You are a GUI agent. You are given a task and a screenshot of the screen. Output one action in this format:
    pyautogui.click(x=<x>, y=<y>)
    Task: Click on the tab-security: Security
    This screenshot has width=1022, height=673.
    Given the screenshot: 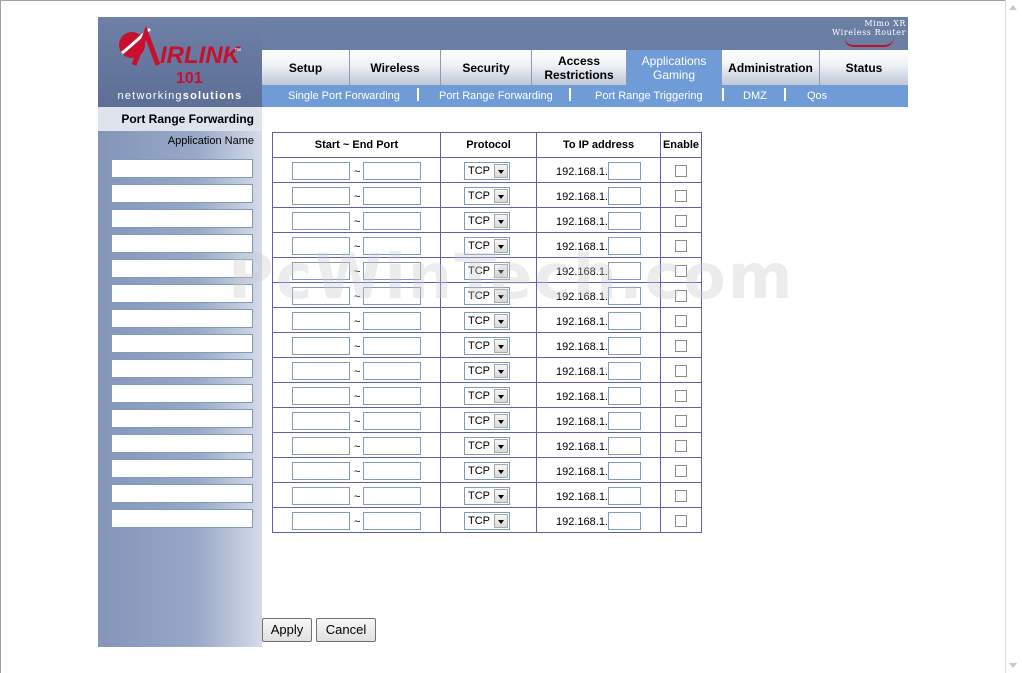 What is the action you would take?
    pyautogui.click(x=486, y=67)
    